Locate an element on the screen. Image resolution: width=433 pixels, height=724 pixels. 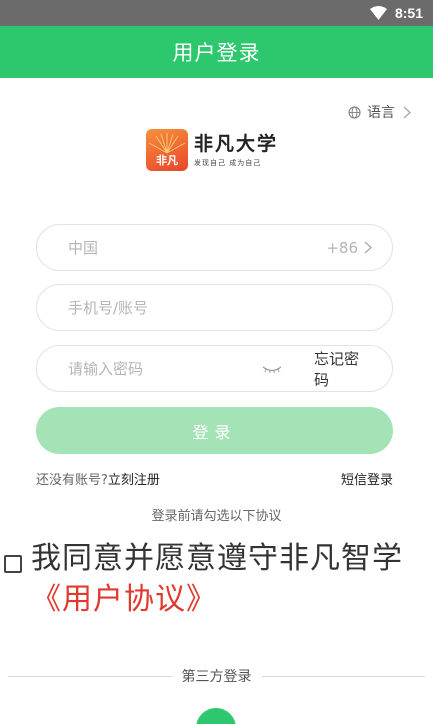
app-logo: 非凡 非凡大学 发现自己 成为自己 is located at coordinates (216, 150).